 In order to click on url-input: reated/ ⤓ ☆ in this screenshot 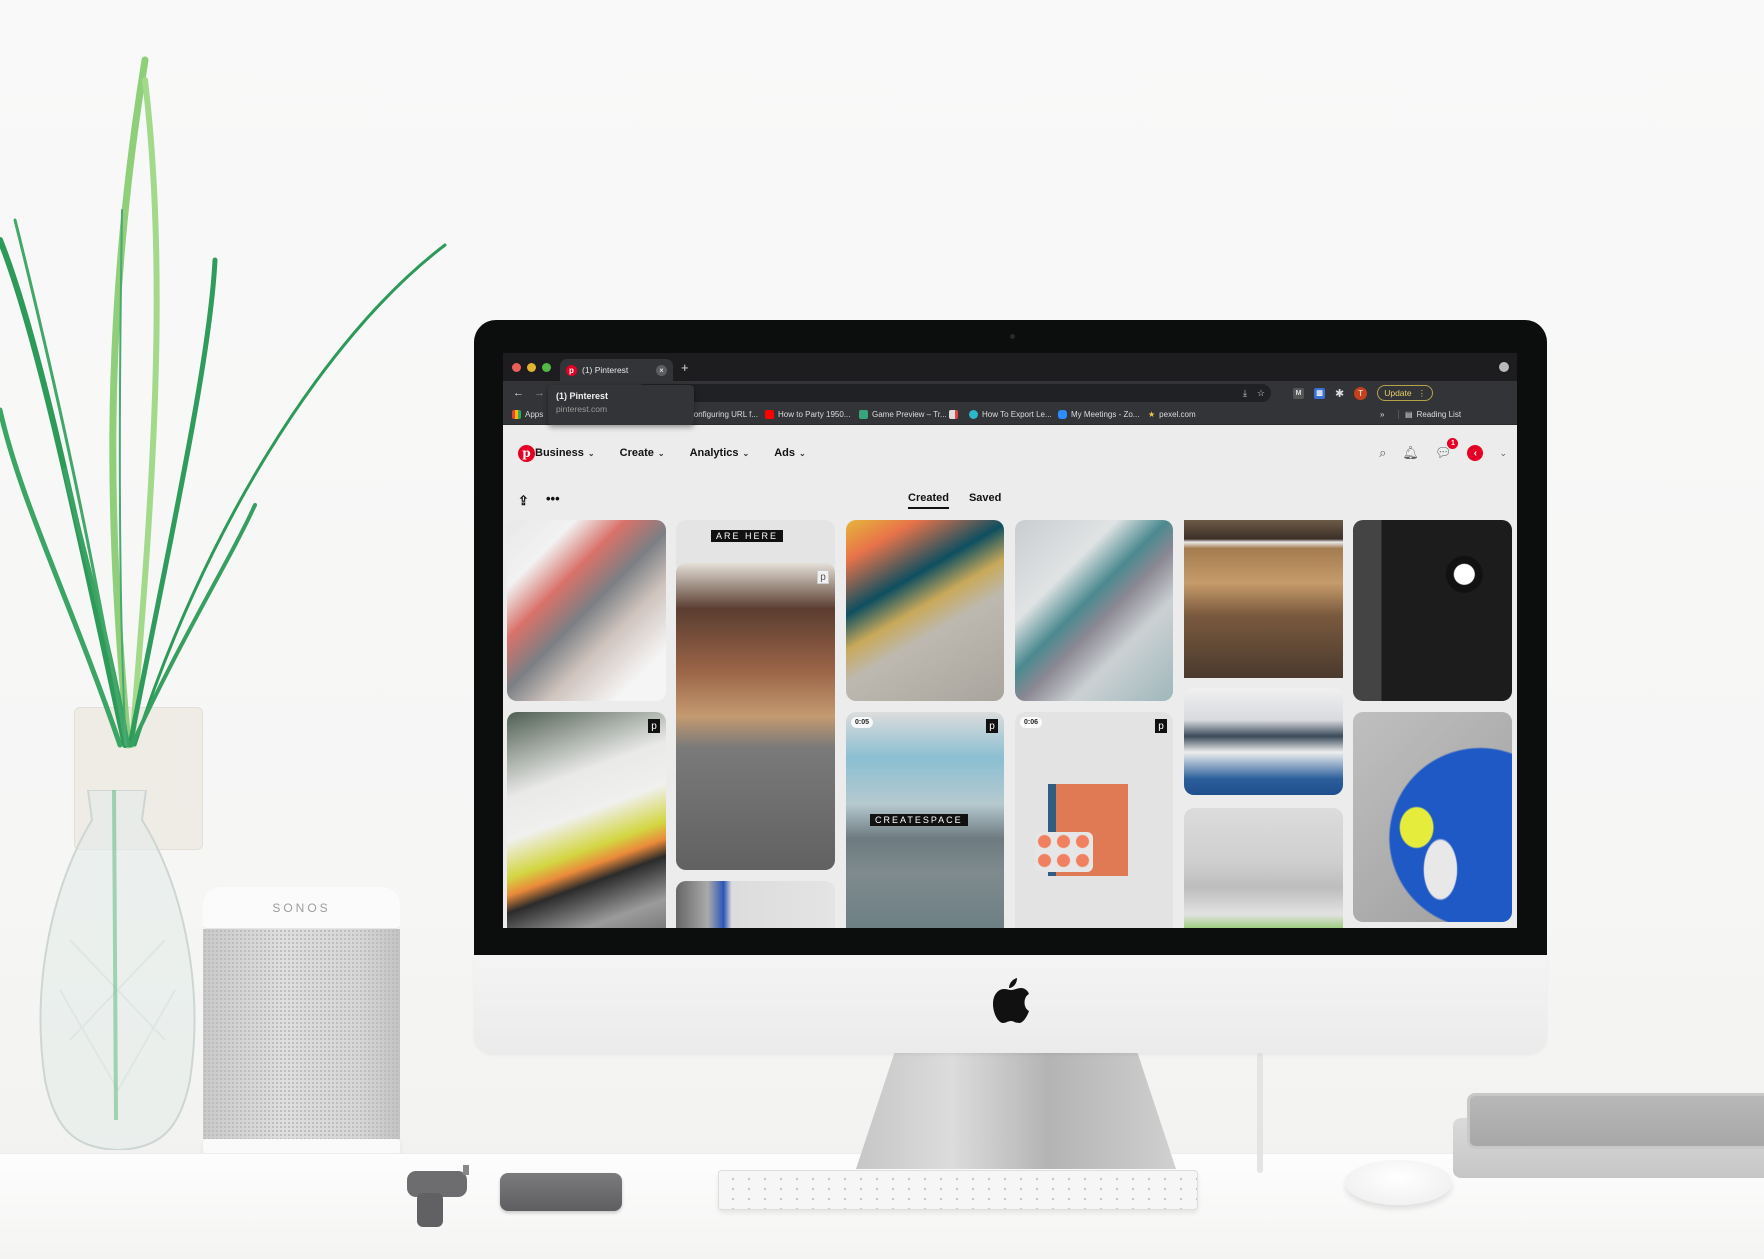, I will do `click(953, 393)`.